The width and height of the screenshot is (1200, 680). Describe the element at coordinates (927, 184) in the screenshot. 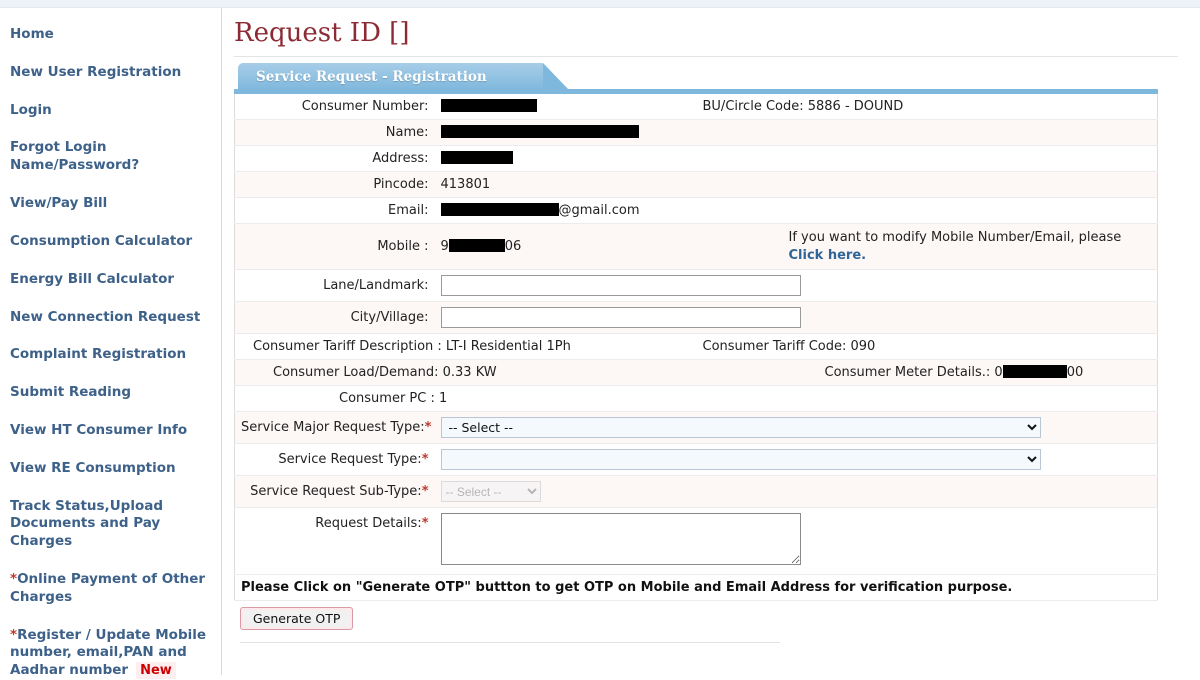

I see `pincode-right-empty` at that location.